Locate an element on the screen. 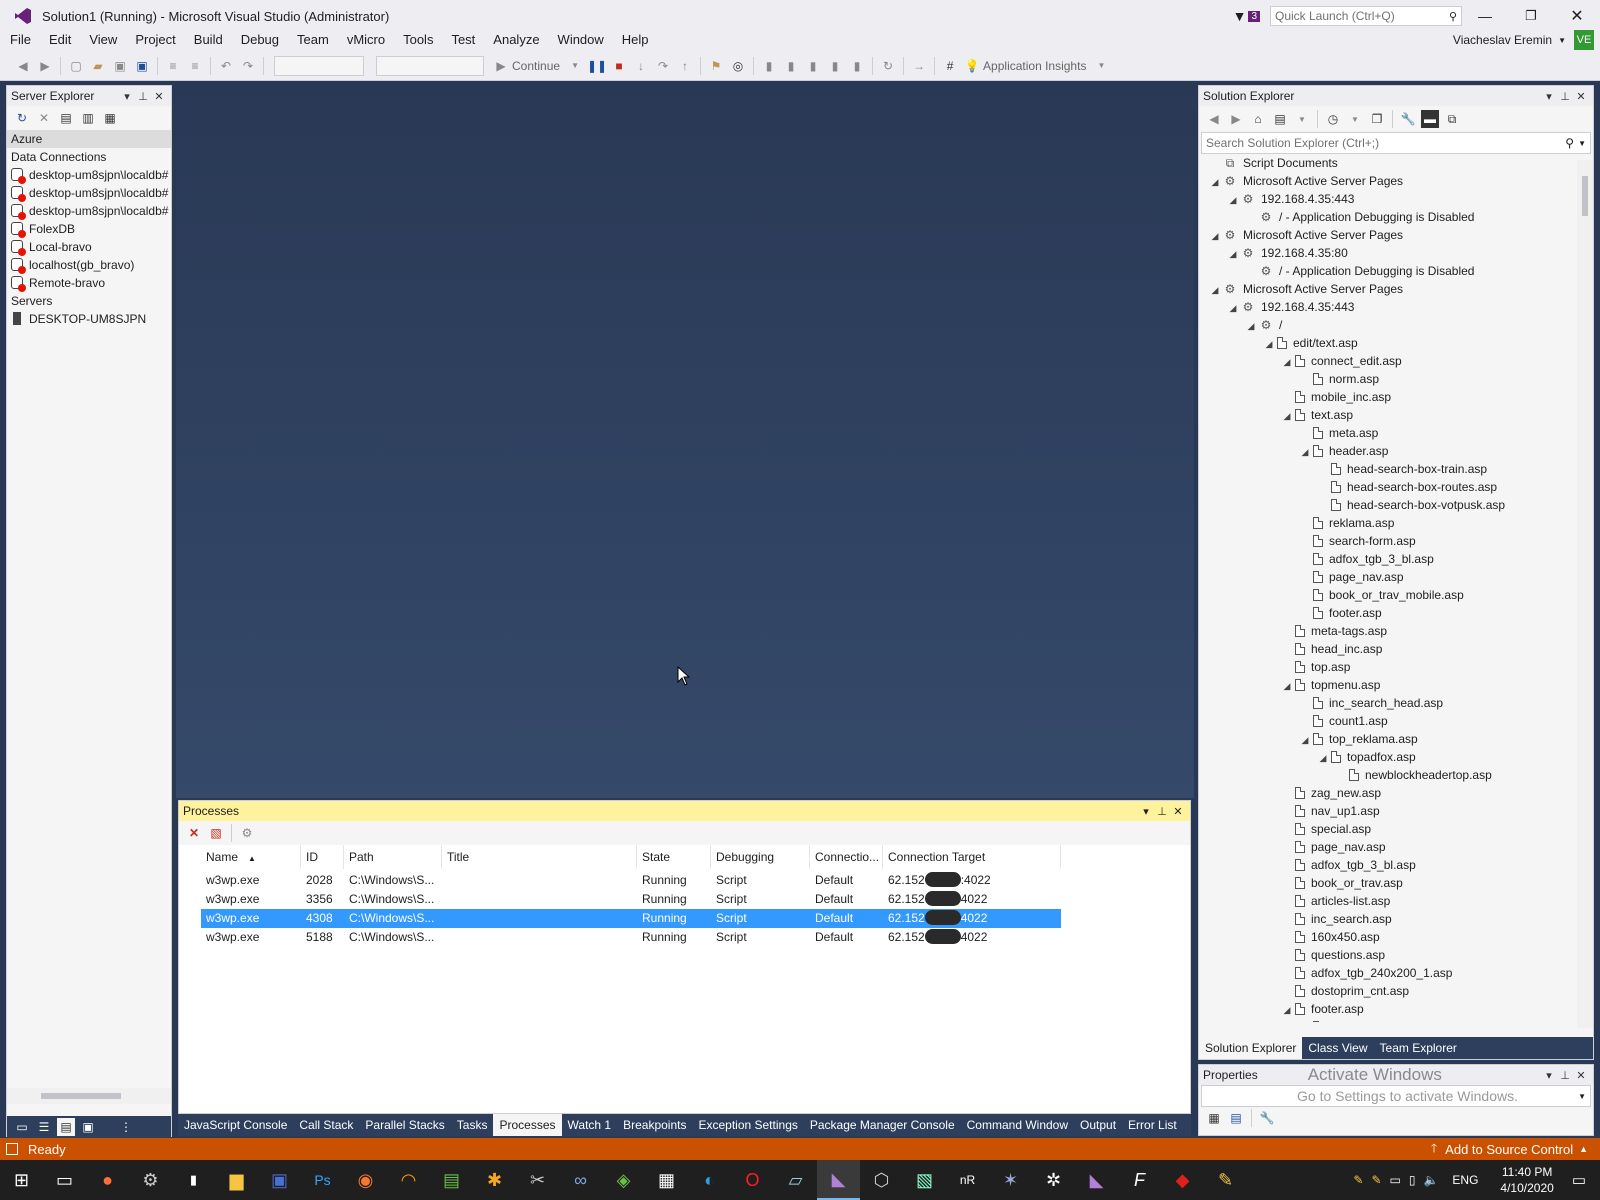 The width and height of the screenshot is (1600, 1200). collapse-all-icon: ❐ is located at coordinates (1377, 119).